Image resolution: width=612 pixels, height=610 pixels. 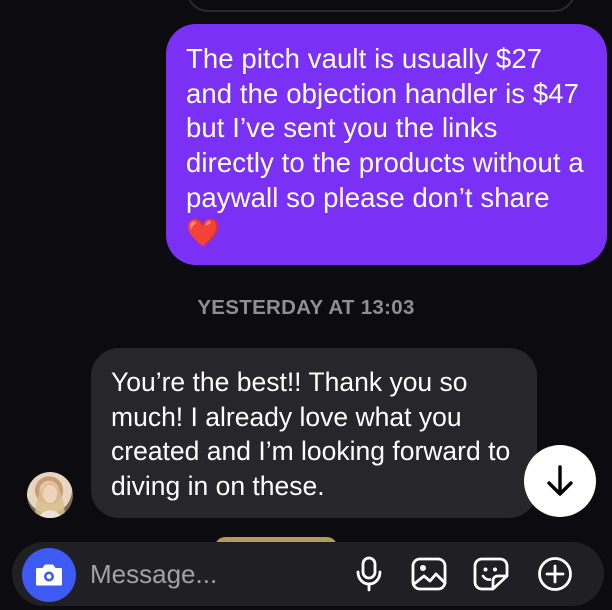 I want to click on microphone-icon, so click(x=369, y=574).